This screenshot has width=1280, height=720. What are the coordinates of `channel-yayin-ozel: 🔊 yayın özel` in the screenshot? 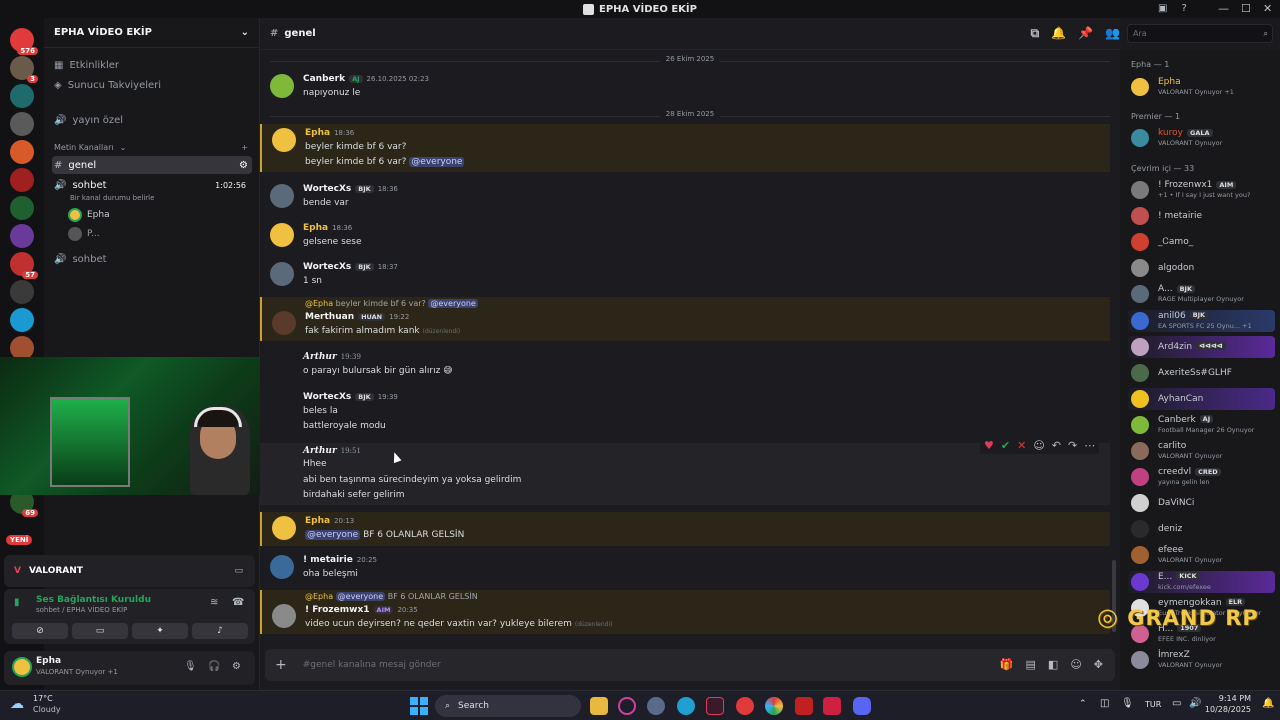 It's located at (152, 120).